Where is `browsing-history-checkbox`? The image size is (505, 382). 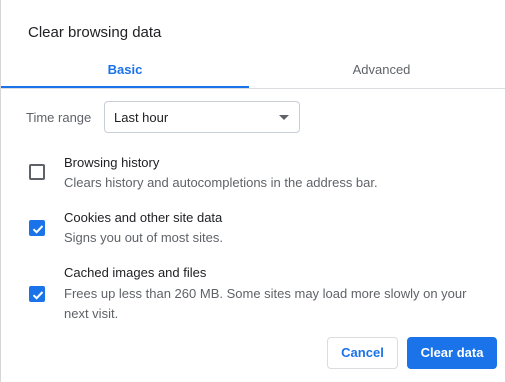 browsing-history-checkbox is located at coordinates (37, 172).